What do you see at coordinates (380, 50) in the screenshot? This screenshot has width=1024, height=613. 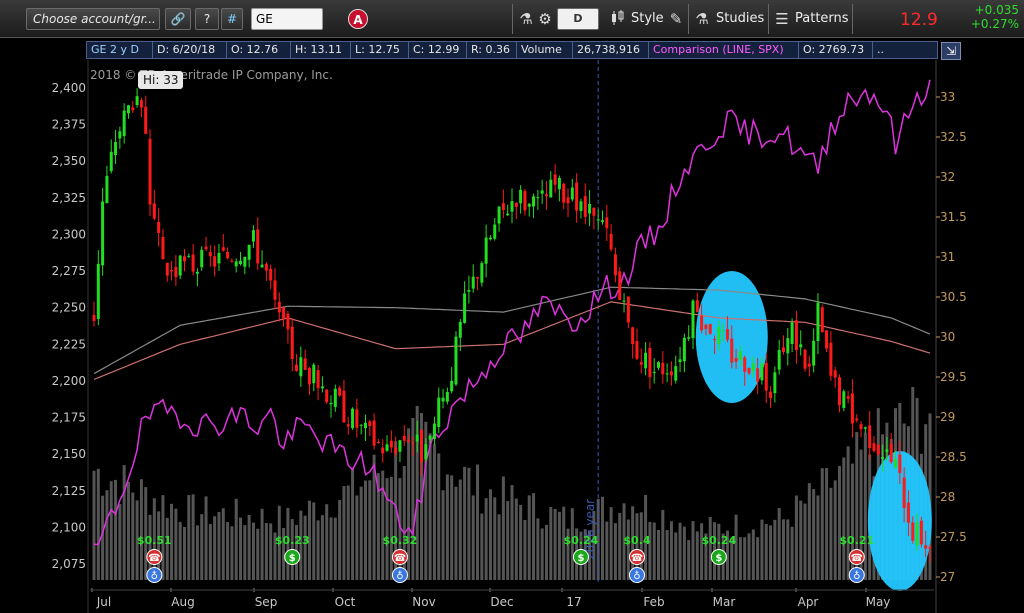 I see `bar-low: L: 12.75` at bounding box center [380, 50].